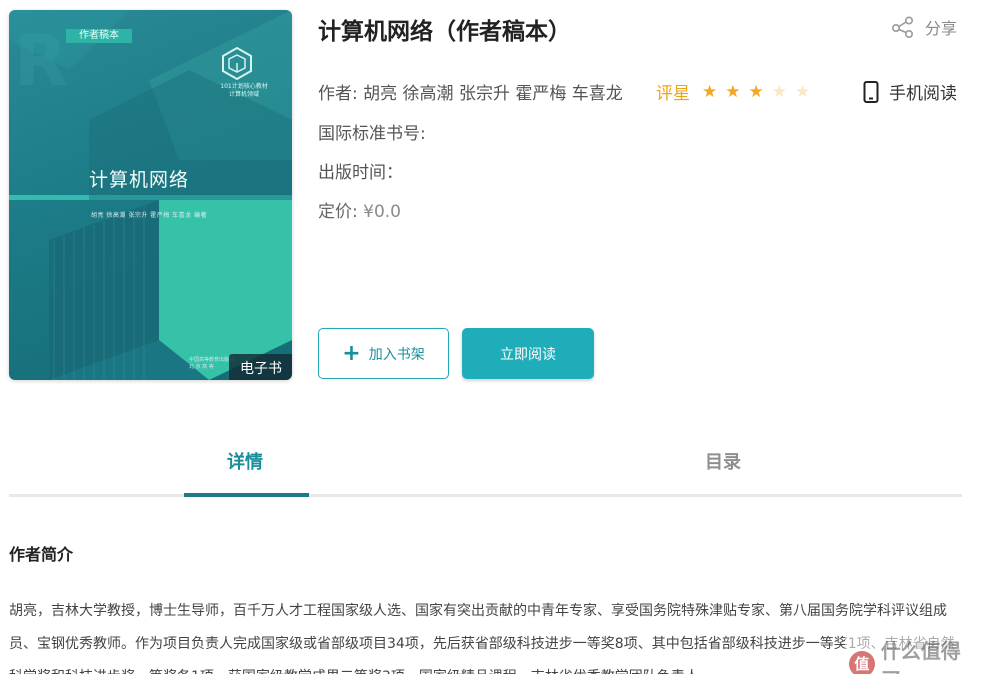 Image resolution: width=984 pixels, height=674 pixels. What do you see at coordinates (243, 94) in the screenshot?
I see `cover-series-line: 计算机领域` at bounding box center [243, 94].